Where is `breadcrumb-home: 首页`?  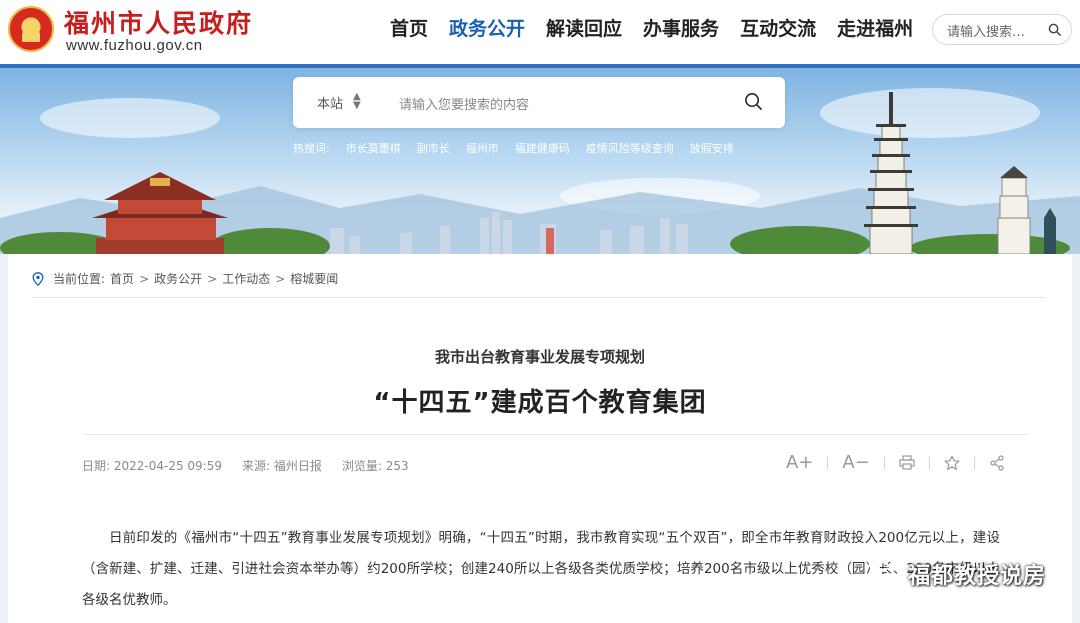
breadcrumb-home: 首页 is located at coordinates (122, 278).